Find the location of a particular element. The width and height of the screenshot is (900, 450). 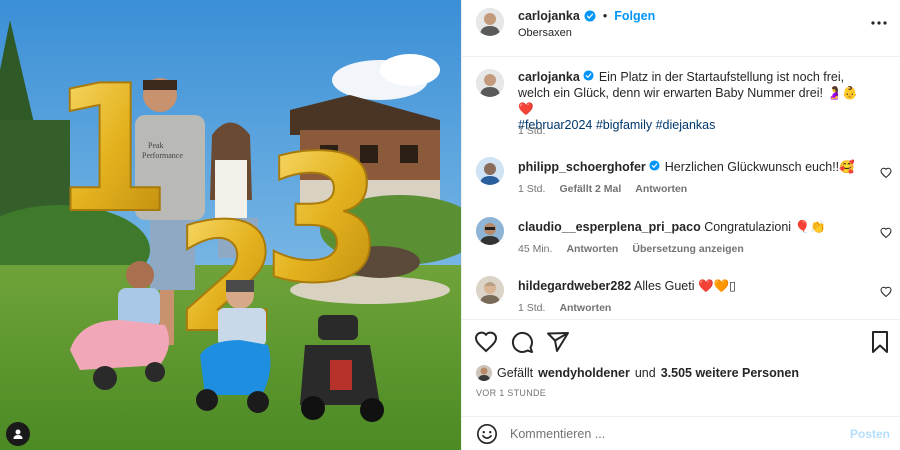

post-actions is located at coordinates (681, 342).